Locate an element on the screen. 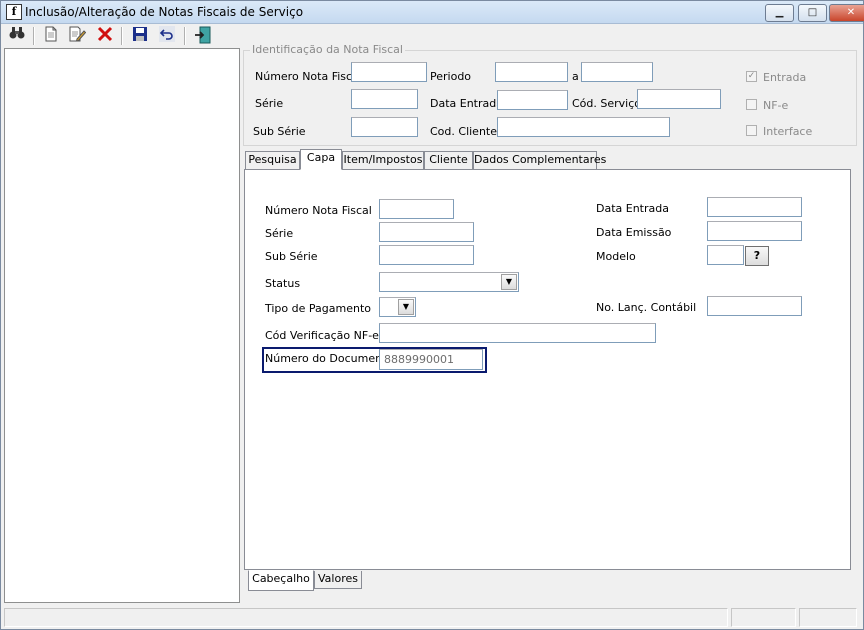 The width and height of the screenshot is (864, 630). tab-capa: Capa is located at coordinates (321, 159).